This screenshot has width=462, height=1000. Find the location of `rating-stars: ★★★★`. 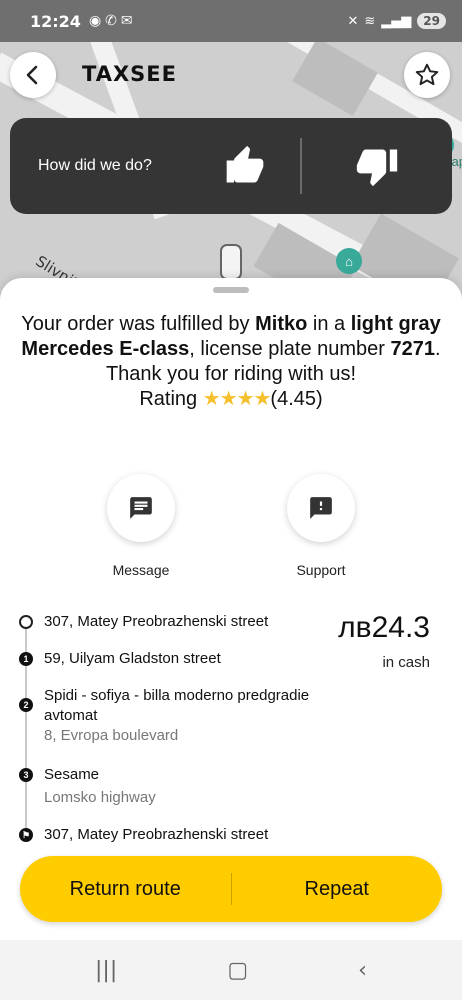

rating-stars: ★★★★ is located at coordinates (237, 399).